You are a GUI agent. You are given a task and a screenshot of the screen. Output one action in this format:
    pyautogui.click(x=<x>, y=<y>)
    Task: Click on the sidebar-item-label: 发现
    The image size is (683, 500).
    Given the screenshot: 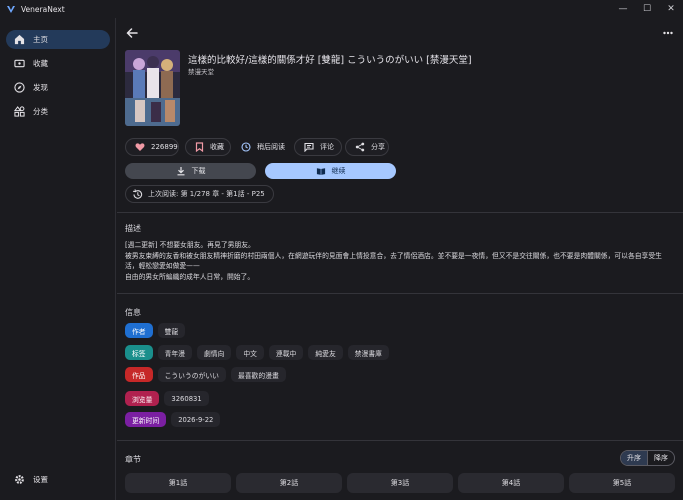 What is the action you would take?
    pyautogui.click(x=40, y=87)
    